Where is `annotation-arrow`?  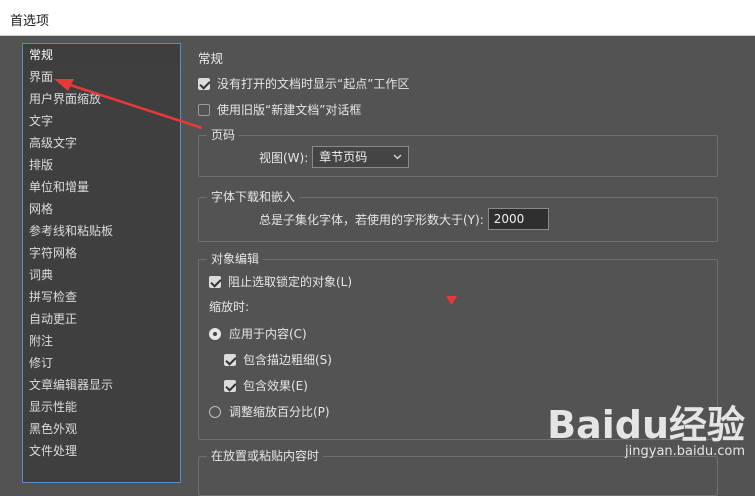
annotation-arrow is located at coordinates (128, 104).